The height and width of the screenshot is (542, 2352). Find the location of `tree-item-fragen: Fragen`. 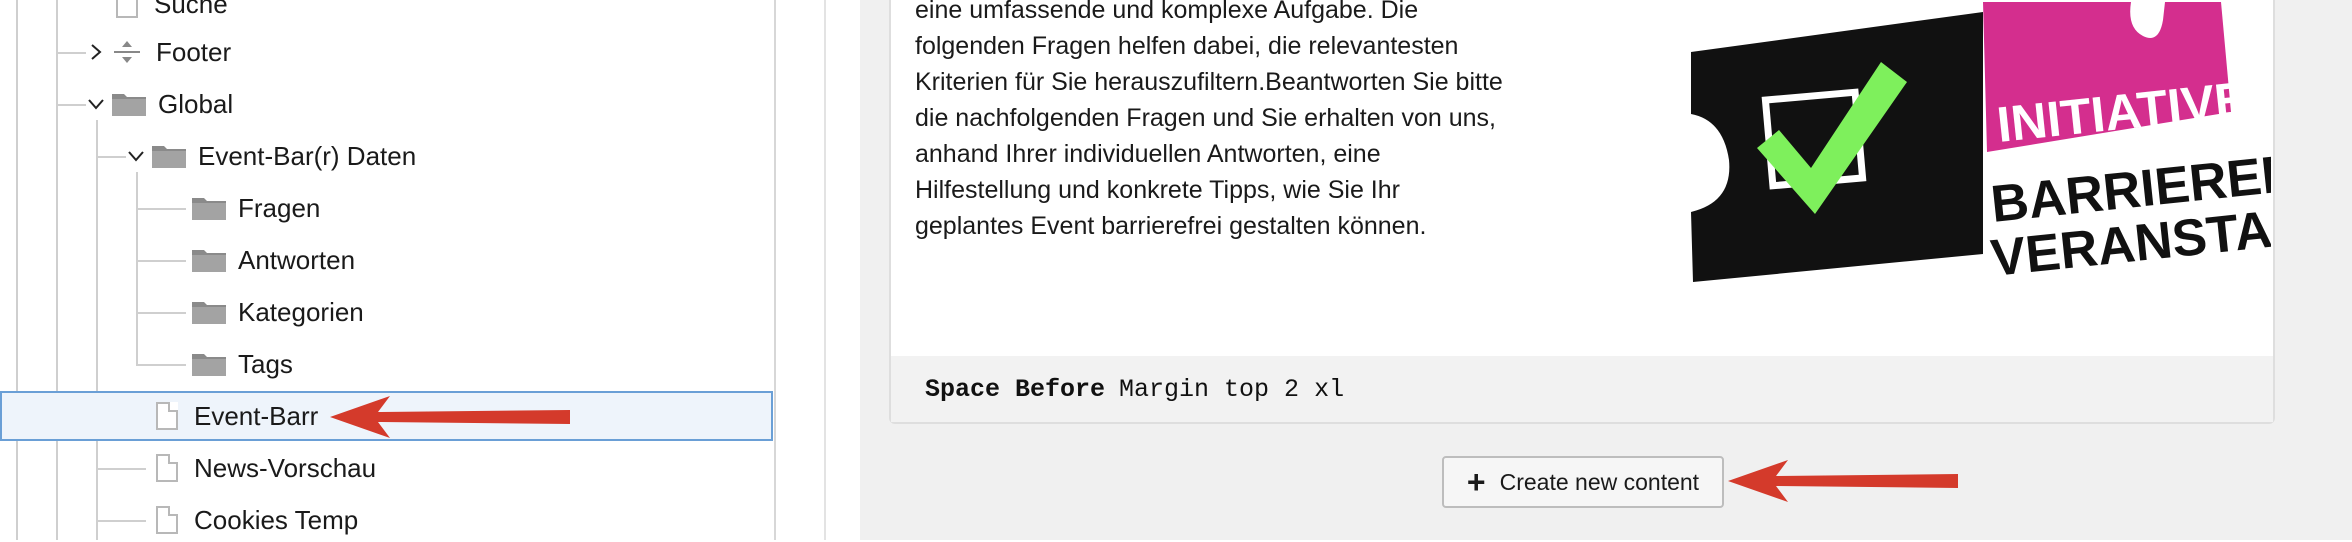

tree-item-fragen: Fragen is located at coordinates (256, 208).